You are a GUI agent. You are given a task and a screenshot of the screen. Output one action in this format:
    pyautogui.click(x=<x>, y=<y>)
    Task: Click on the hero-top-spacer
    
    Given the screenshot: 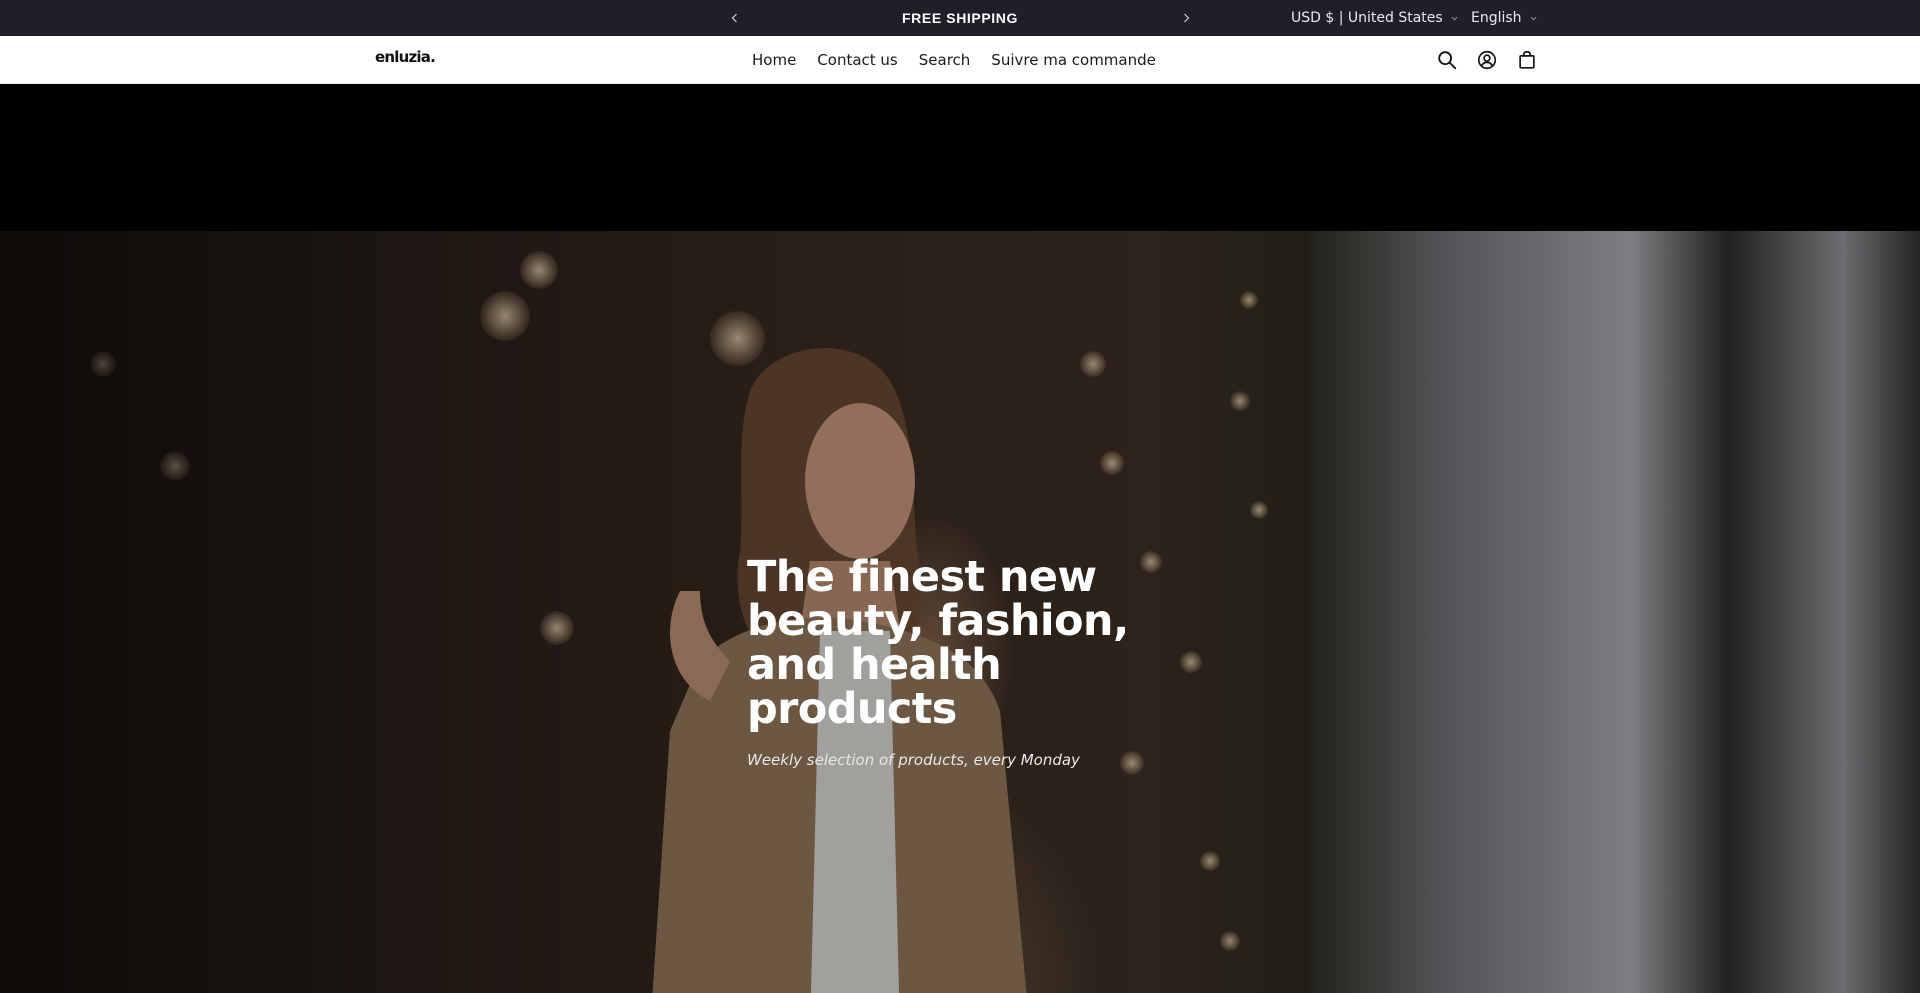 What is the action you would take?
    pyautogui.click(x=960, y=157)
    